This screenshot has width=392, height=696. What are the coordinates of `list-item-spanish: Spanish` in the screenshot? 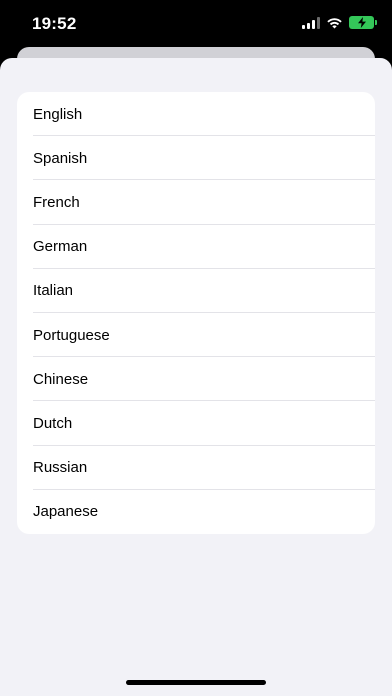 It's located at (196, 158).